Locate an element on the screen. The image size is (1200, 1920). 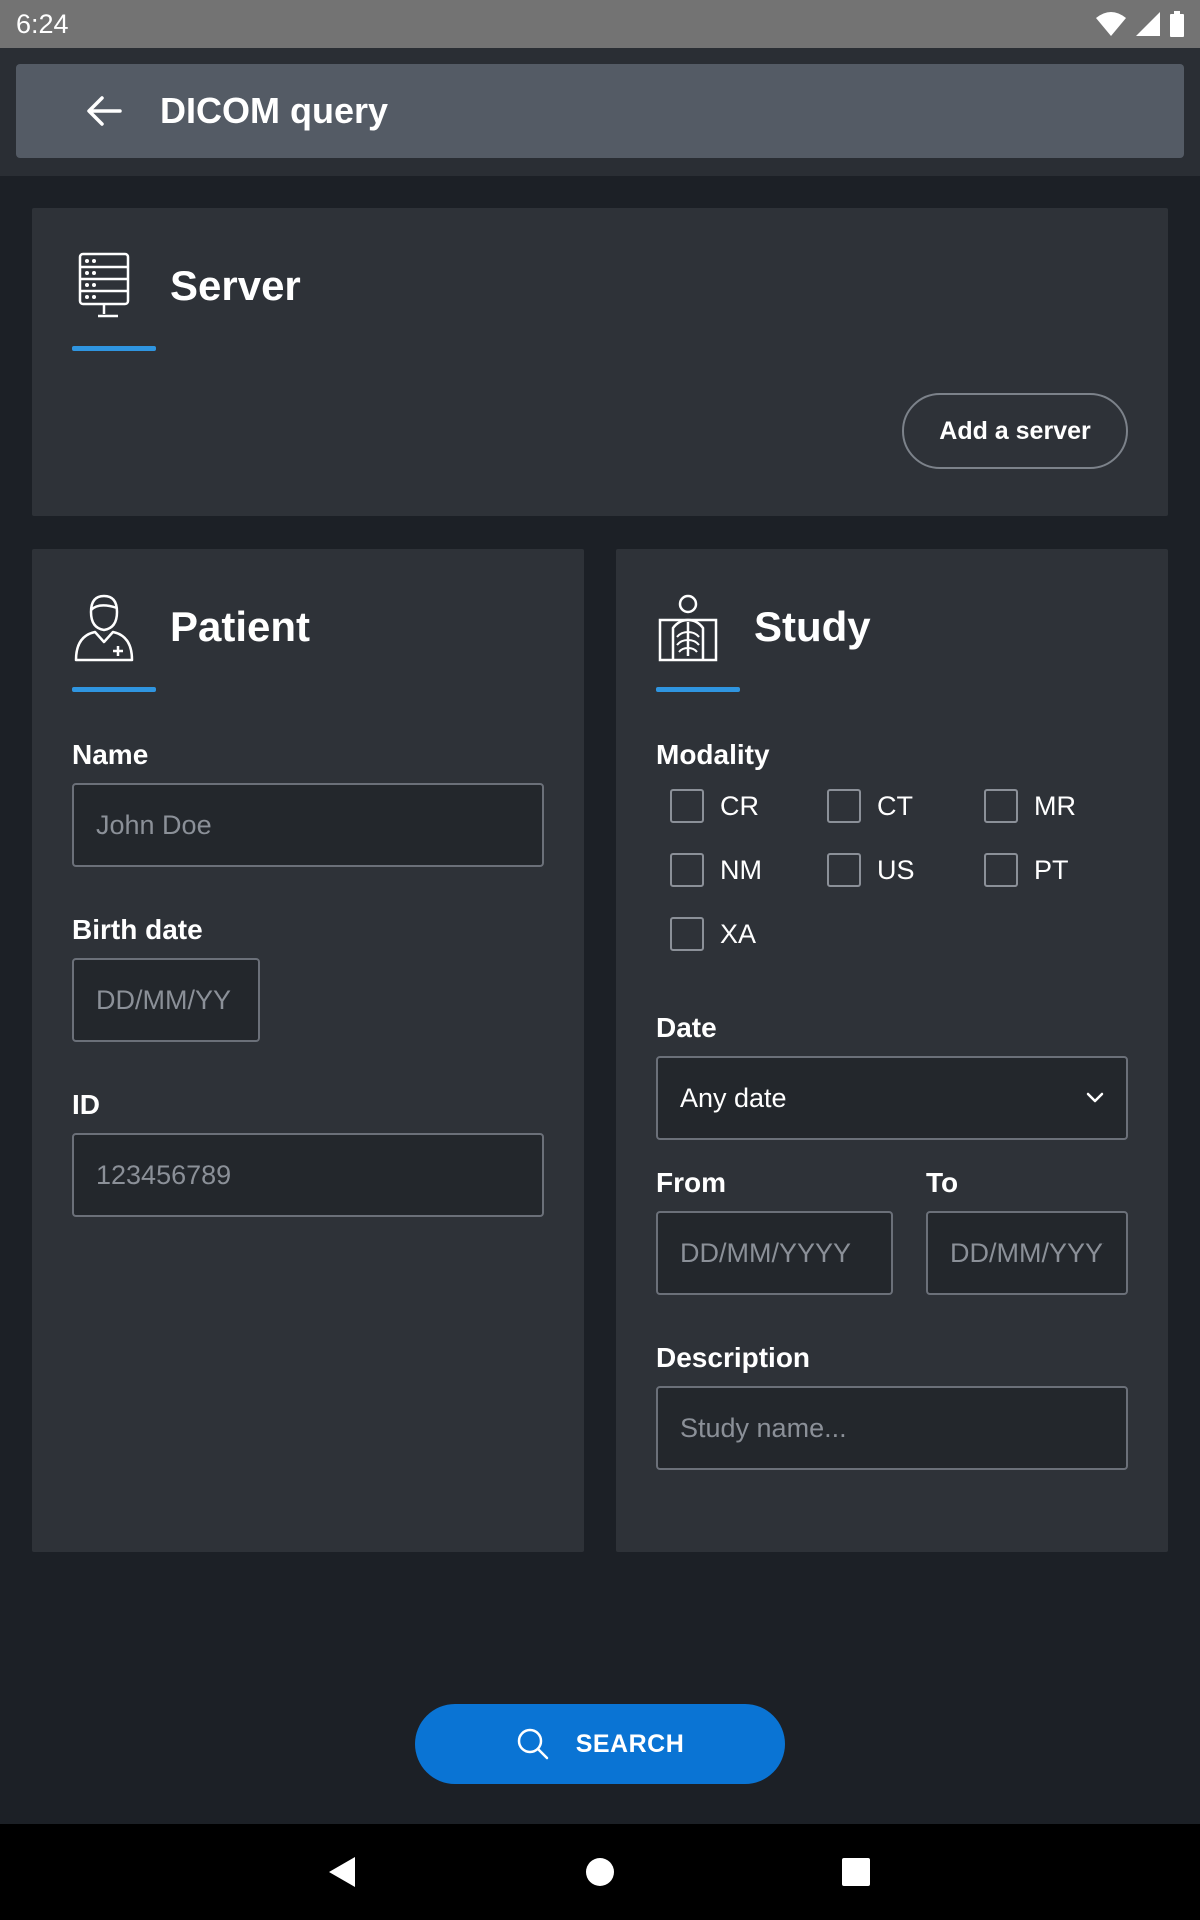
nav-back-button is located at coordinates (342, 1872).